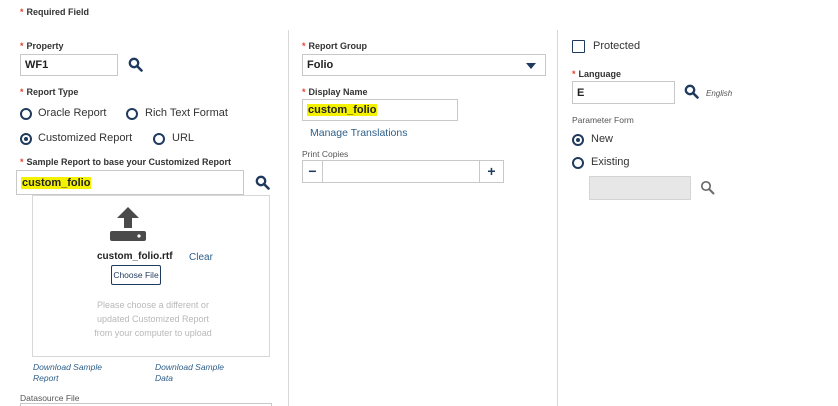 The image size is (838, 406). Describe the element at coordinates (189, 373) in the screenshot. I see `download-sample-data-link: Download Sample Data` at that location.